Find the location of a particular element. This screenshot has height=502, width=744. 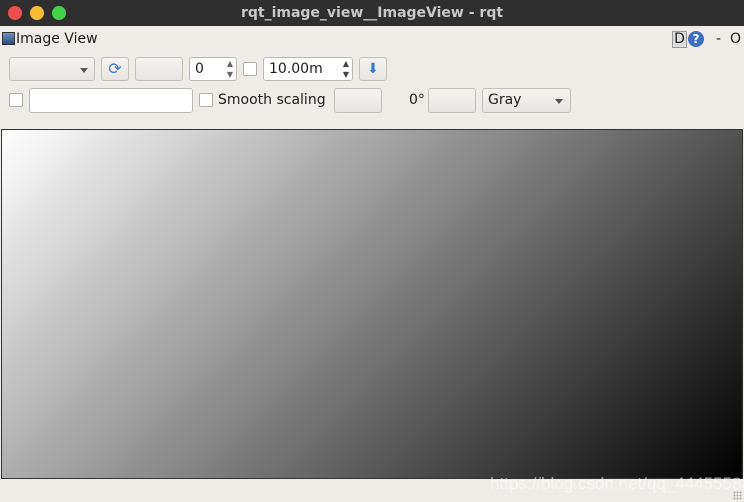

colormap-dropdown: Gray is located at coordinates (526, 100).